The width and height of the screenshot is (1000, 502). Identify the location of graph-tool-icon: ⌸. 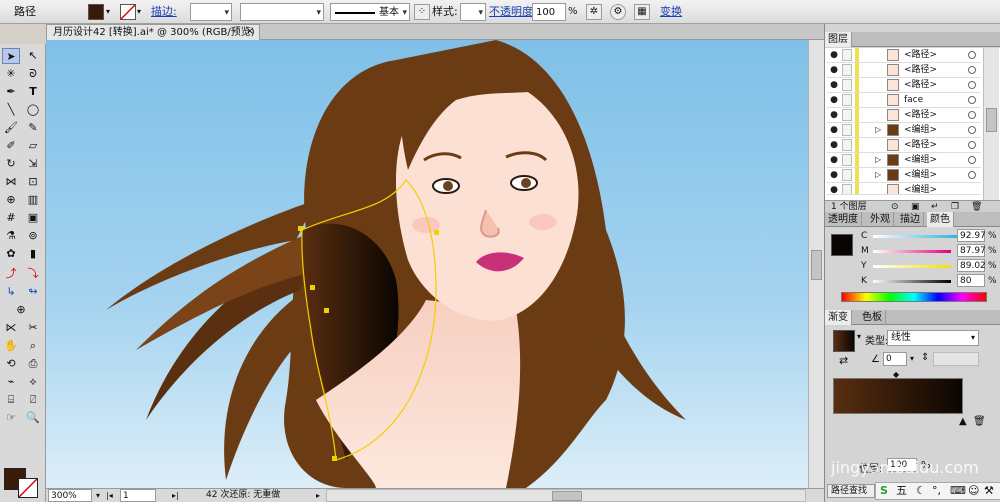
(11, 400).